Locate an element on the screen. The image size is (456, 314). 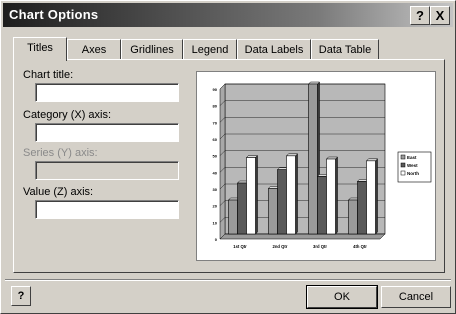
chart-y-tick-label: 60 is located at coordinates (215, 139).